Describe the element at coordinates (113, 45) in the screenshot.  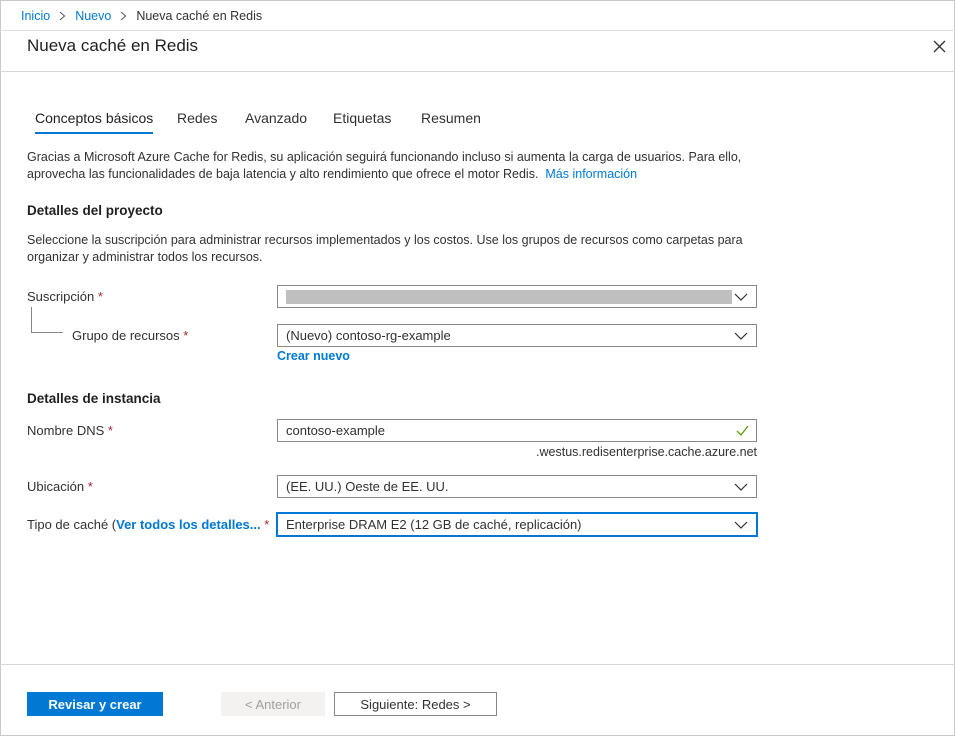
I see `page-title: Nueva caché en Redis` at that location.